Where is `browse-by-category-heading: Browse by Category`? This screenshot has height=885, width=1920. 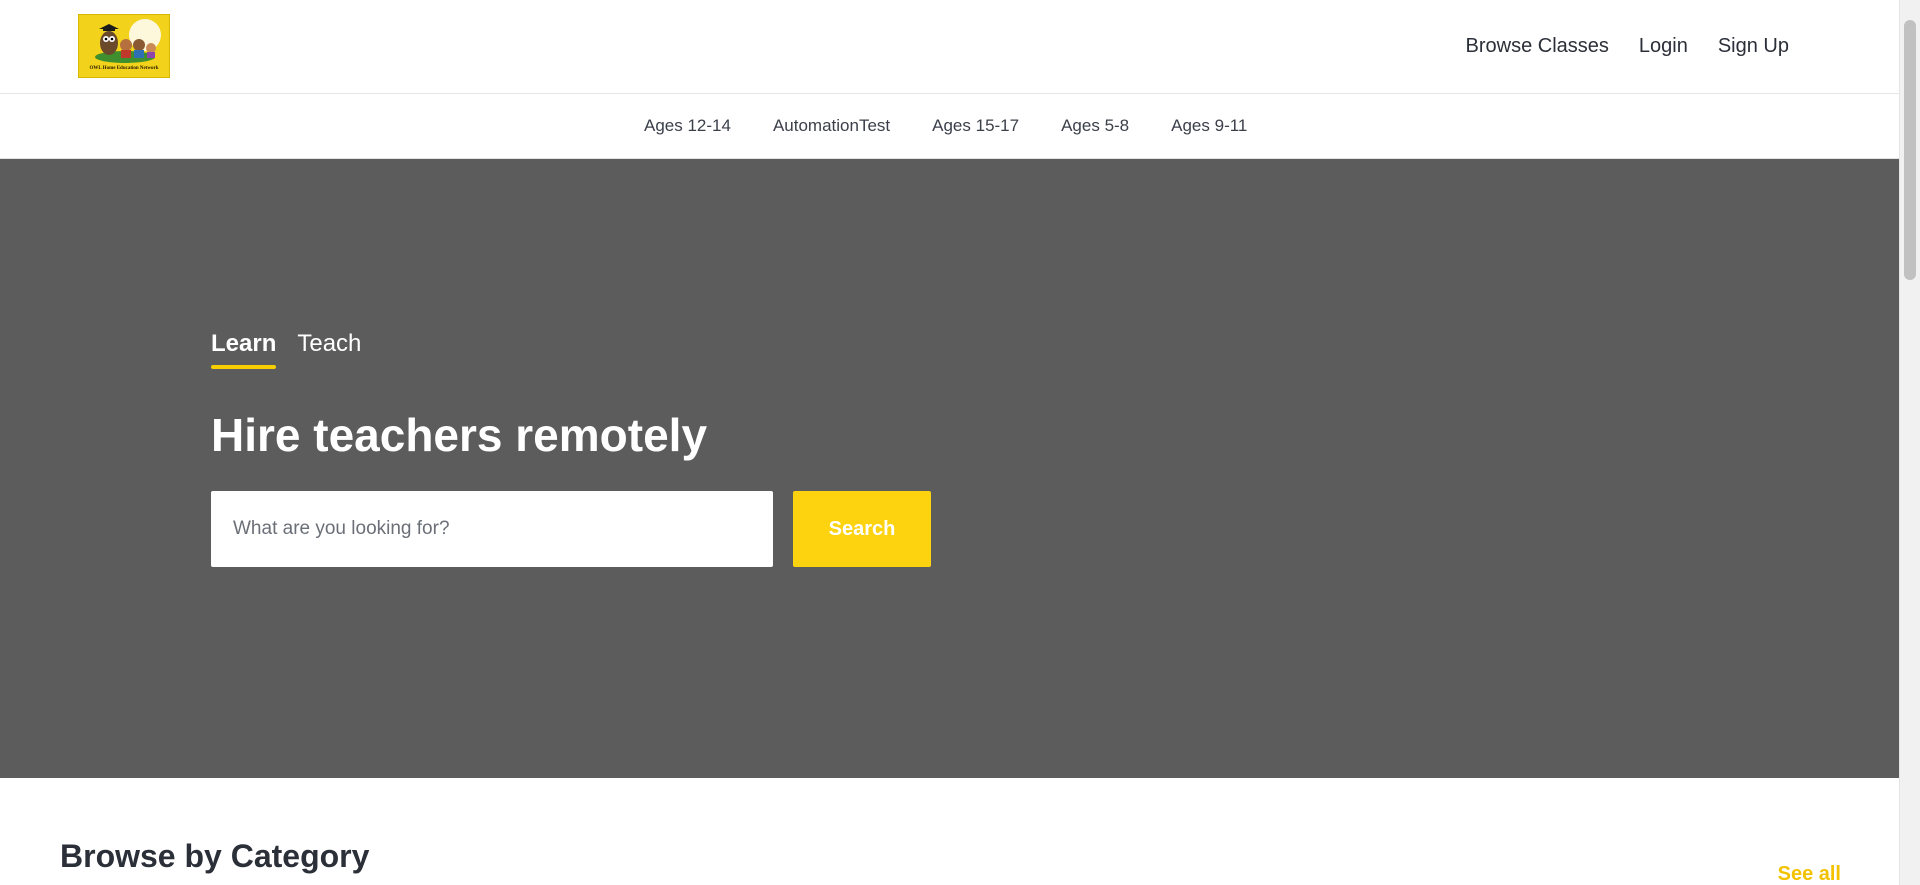
browse-by-category-heading: Browse by Category is located at coordinates (215, 856).